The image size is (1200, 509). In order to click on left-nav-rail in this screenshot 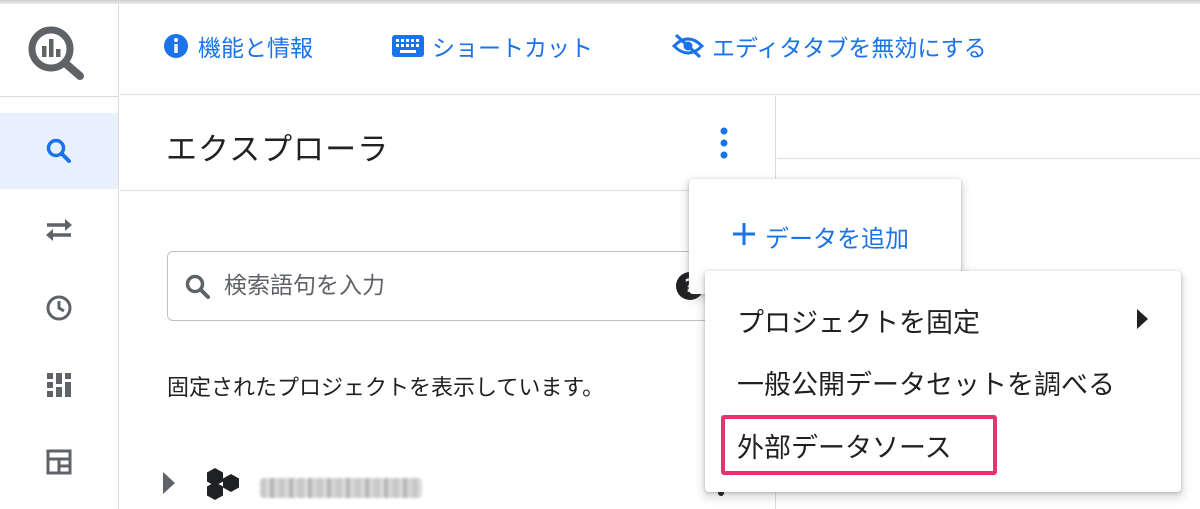, I will do `click(59, 256)`.